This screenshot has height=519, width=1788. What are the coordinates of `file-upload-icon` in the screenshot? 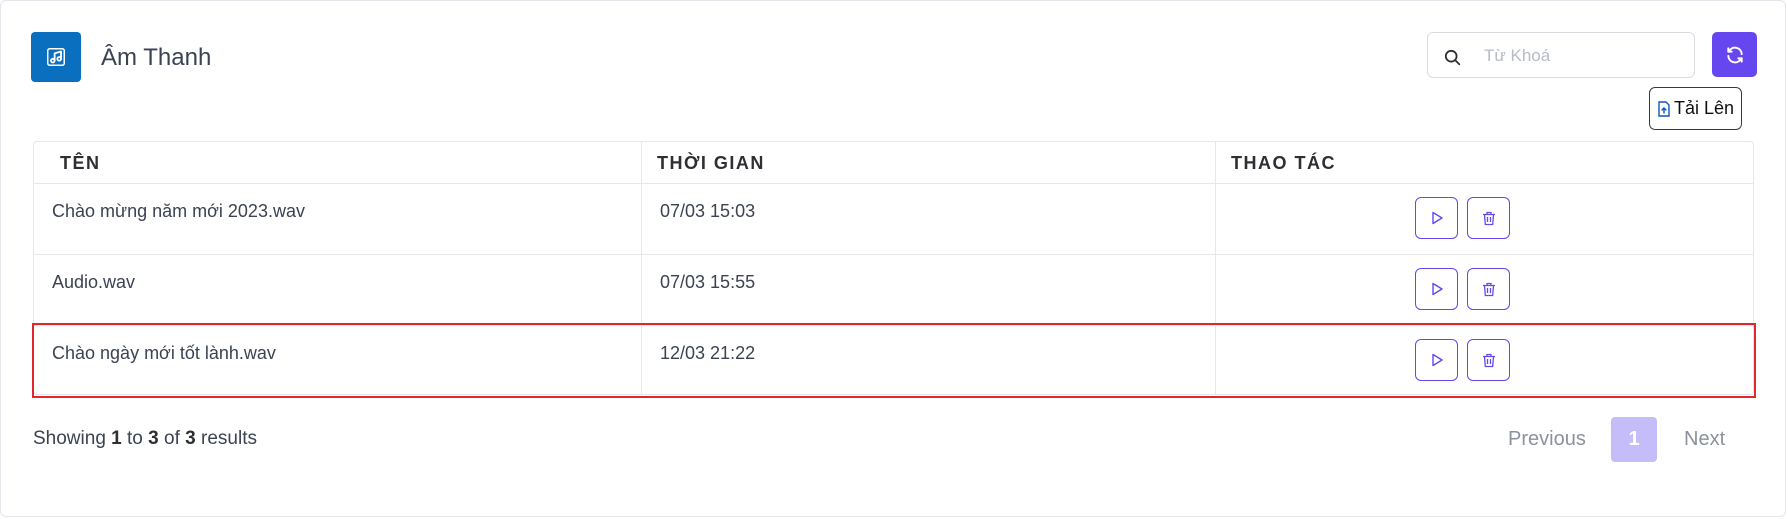 It's located at (1664, 108).